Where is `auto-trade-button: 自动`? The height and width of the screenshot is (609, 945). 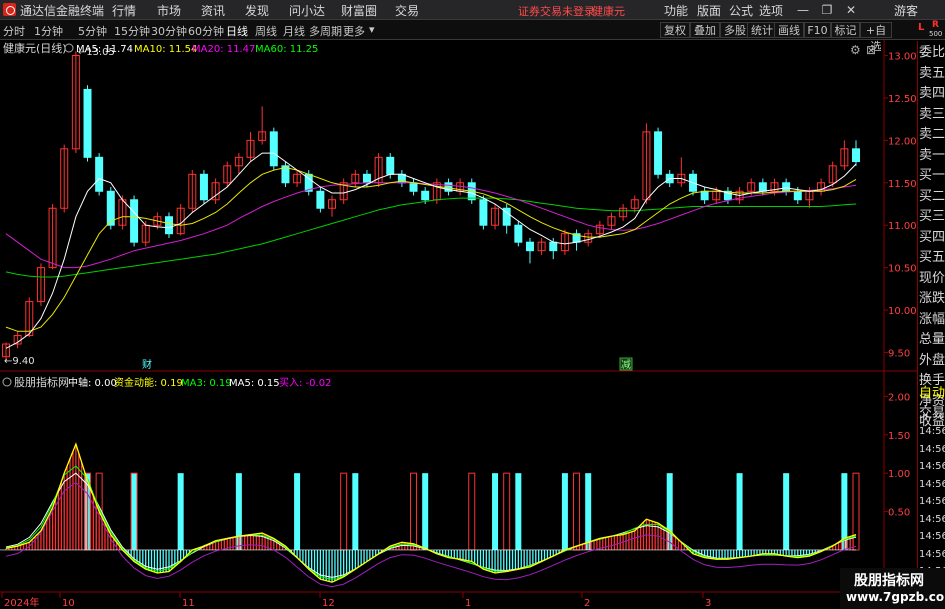 auto-trade-button: 自动 is located at coordinates (932, 394).